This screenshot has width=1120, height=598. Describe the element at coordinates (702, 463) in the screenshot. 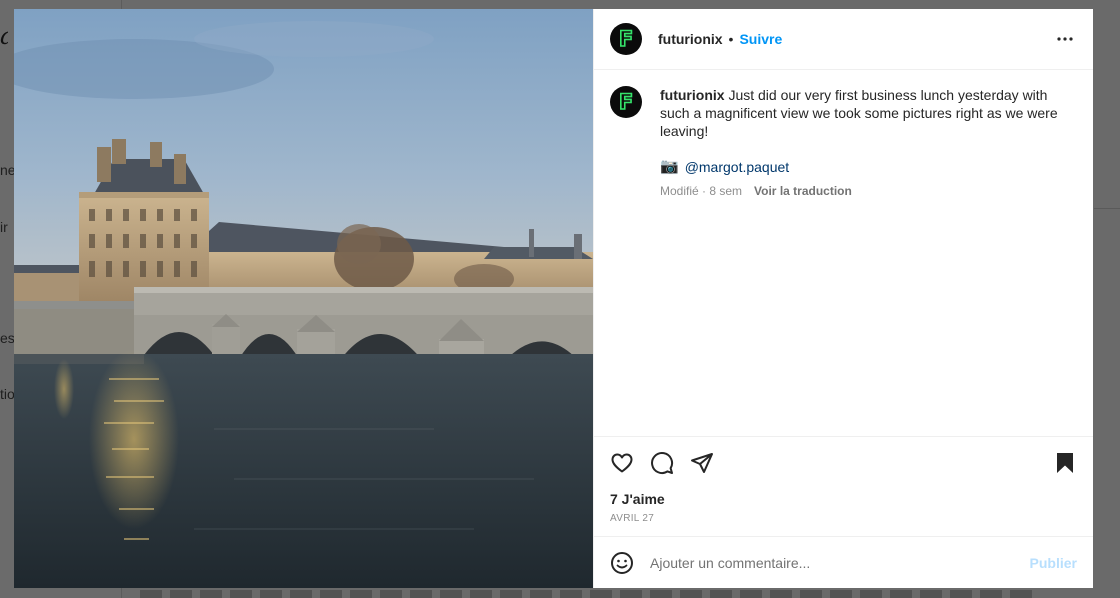

I see `share-send-icon` at that location.